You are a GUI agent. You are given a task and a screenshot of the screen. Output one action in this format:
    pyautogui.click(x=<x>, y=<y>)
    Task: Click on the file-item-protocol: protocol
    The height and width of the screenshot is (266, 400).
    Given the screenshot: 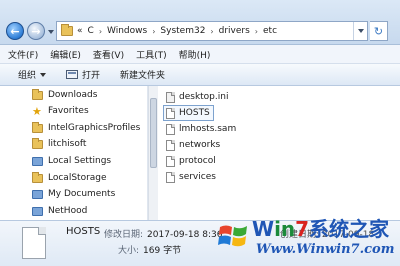 What is the action you would take?
    pyautogui.click(x=191, y=161)
    